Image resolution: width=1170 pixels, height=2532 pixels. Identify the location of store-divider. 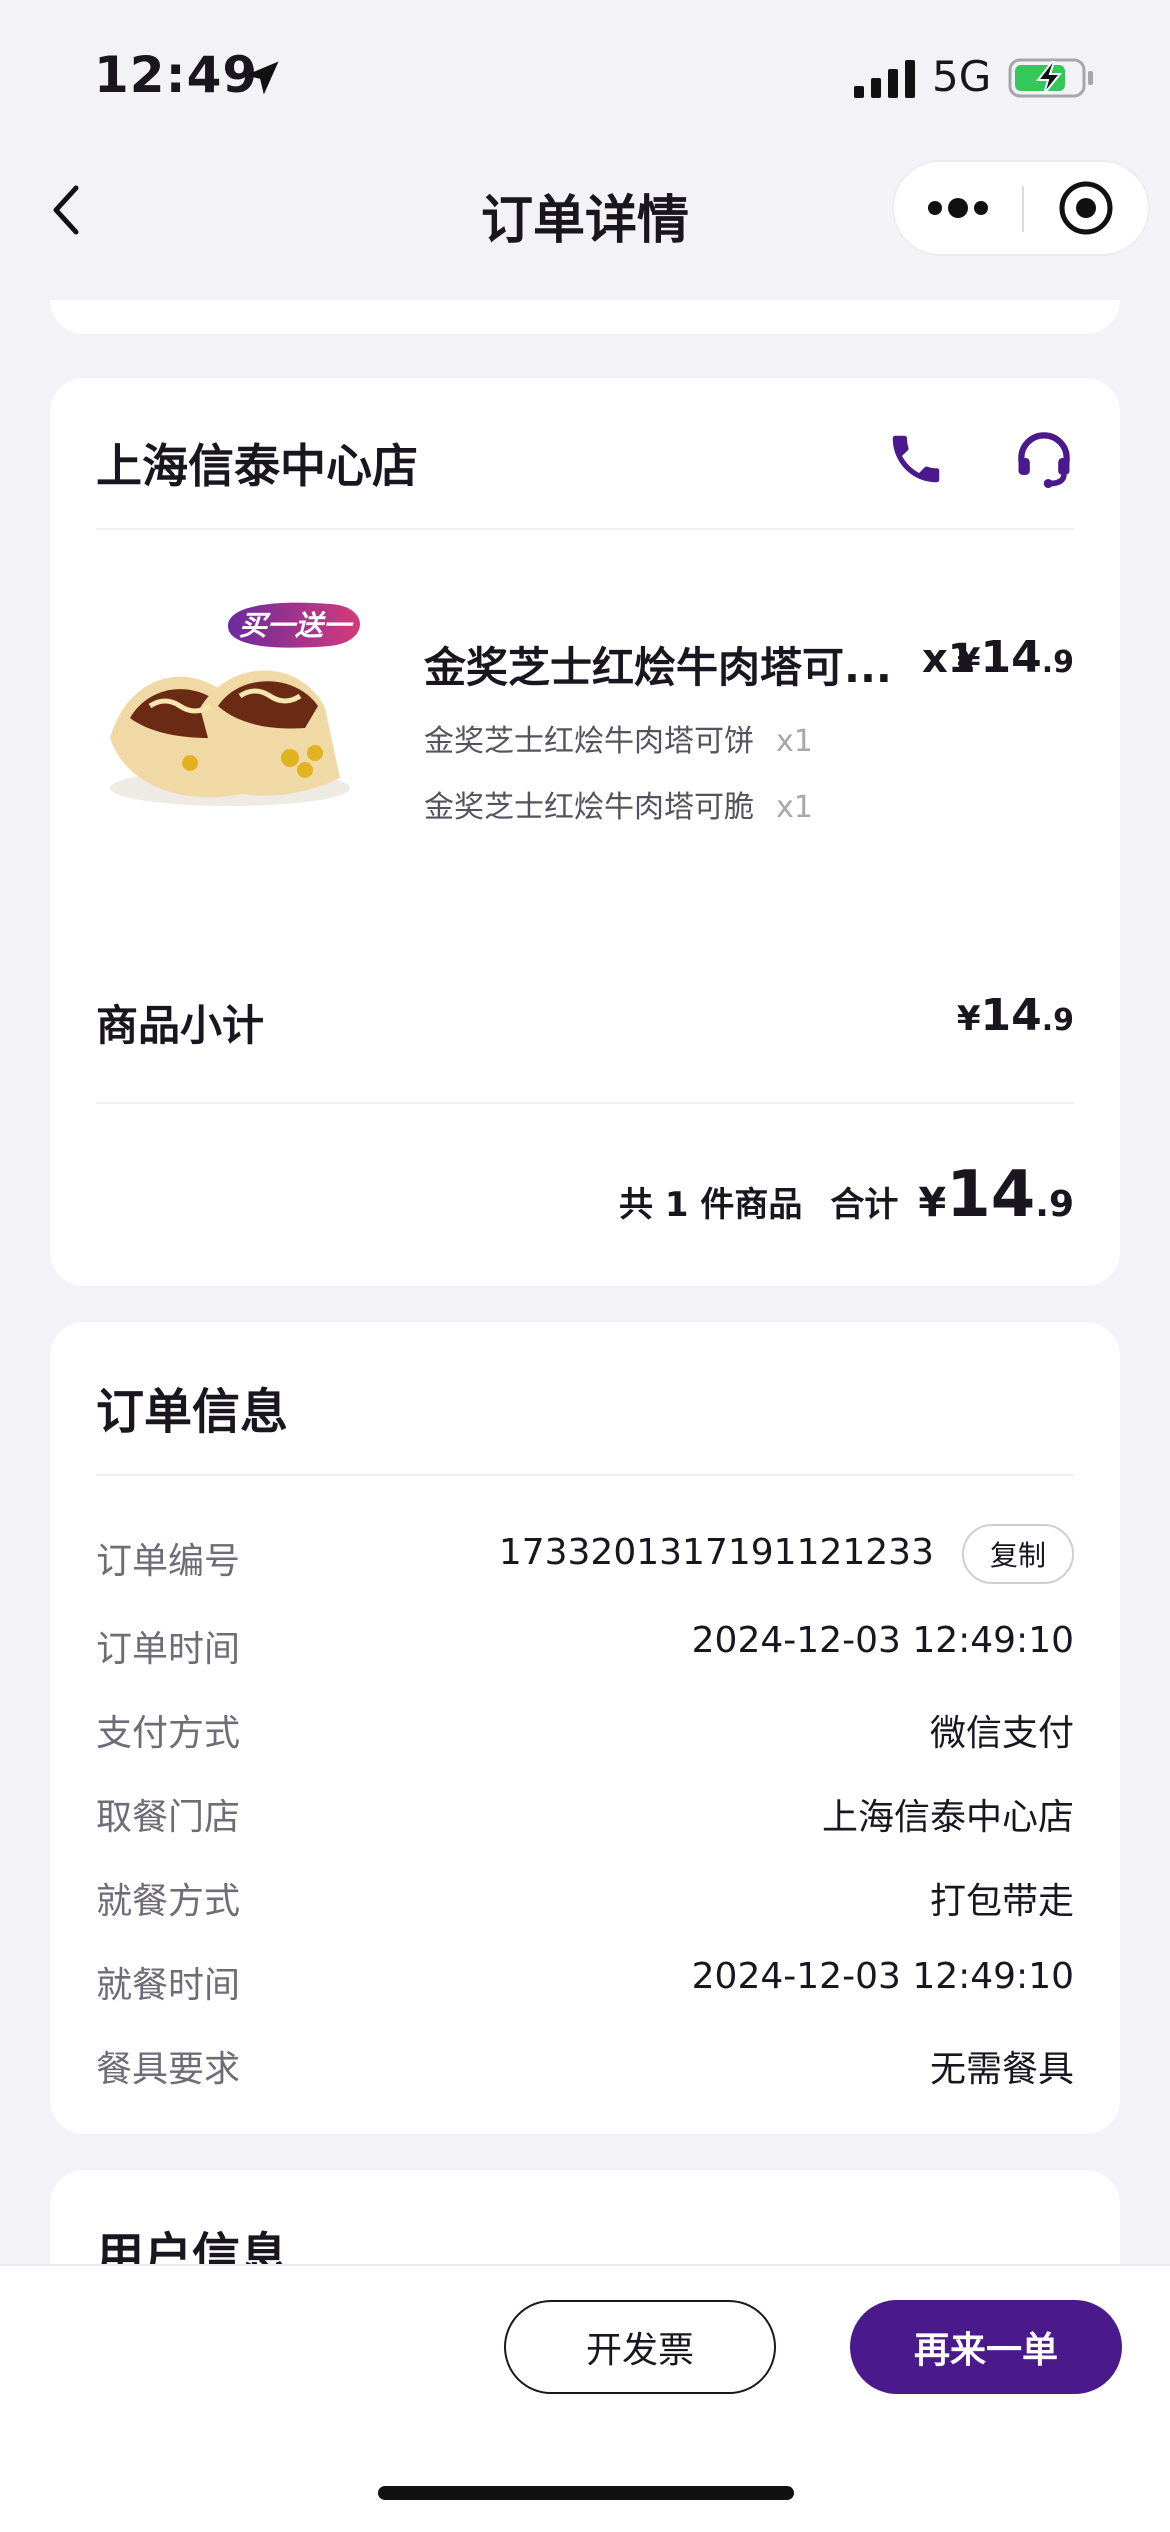
(585, 529).